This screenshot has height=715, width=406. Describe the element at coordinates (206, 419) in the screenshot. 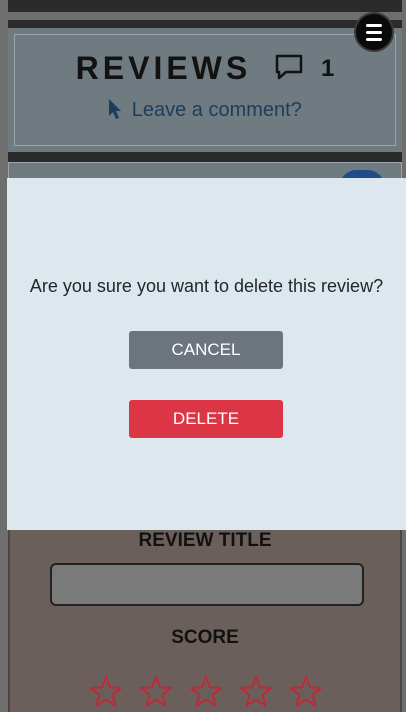

I see `delete-button: DELETE` at that location.